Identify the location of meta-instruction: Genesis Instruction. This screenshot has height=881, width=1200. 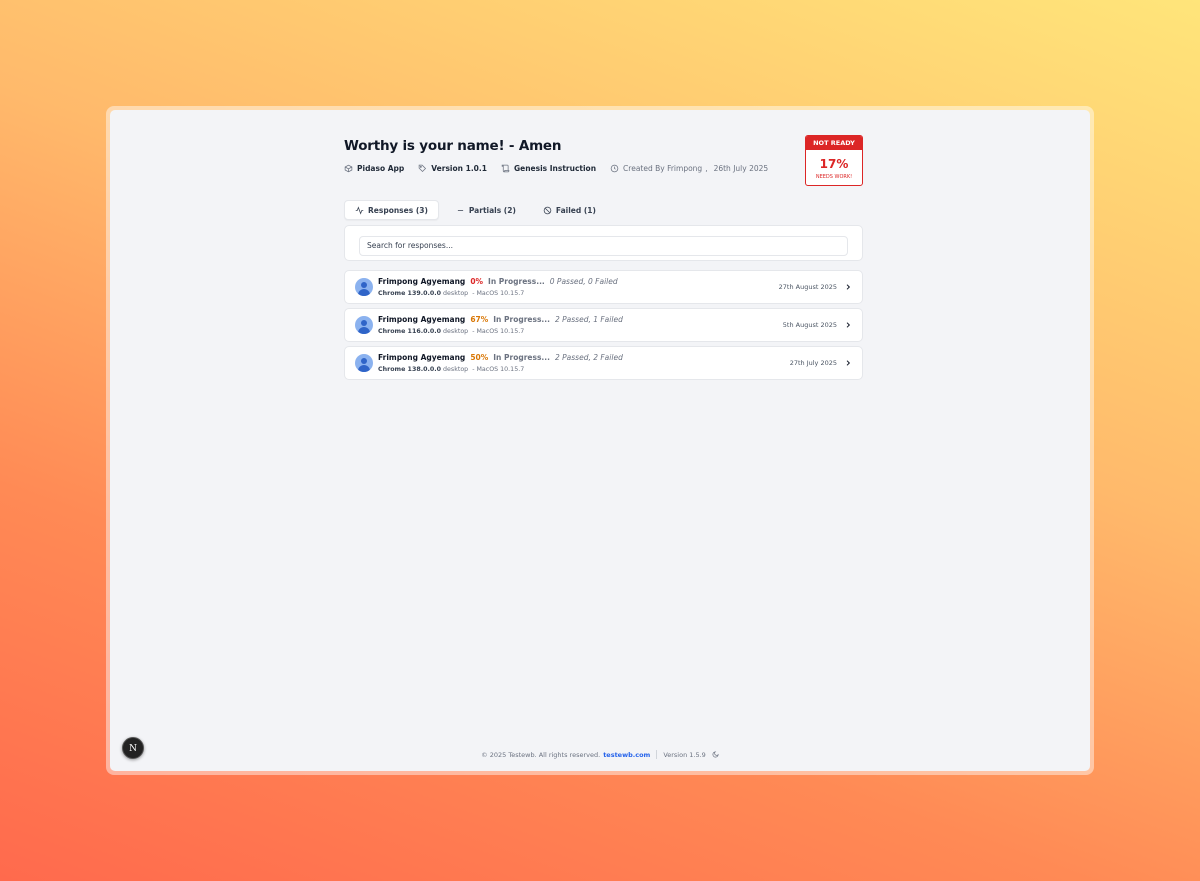
(548, 168).